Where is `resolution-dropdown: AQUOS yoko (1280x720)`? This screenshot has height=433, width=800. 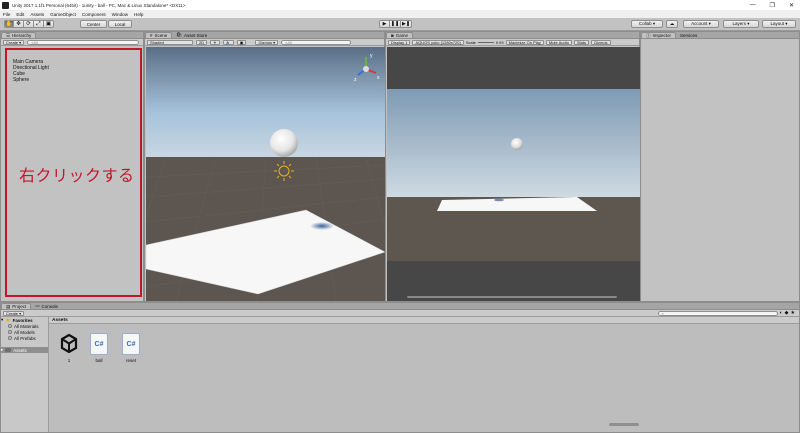 resolution-dropdown: AQUOS yoko (1280x720) is located at coordinates (438, 42).